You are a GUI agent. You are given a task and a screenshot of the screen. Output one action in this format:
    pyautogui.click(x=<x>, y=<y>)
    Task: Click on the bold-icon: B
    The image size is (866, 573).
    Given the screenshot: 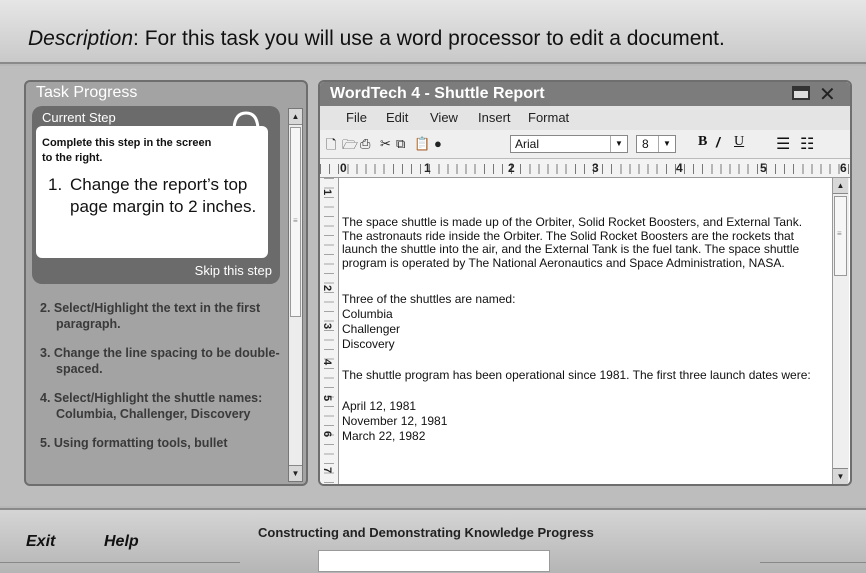 What is the action you would take?
    pyautogui.click(x=702, y=142)
    